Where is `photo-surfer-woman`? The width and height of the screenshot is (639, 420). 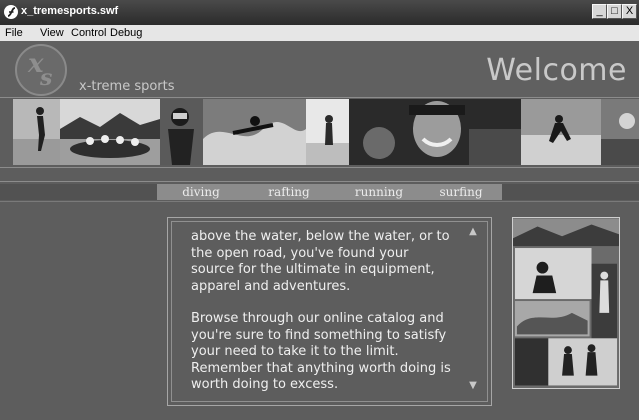 photo-surfer-woman is located at coordinates (327, 132).